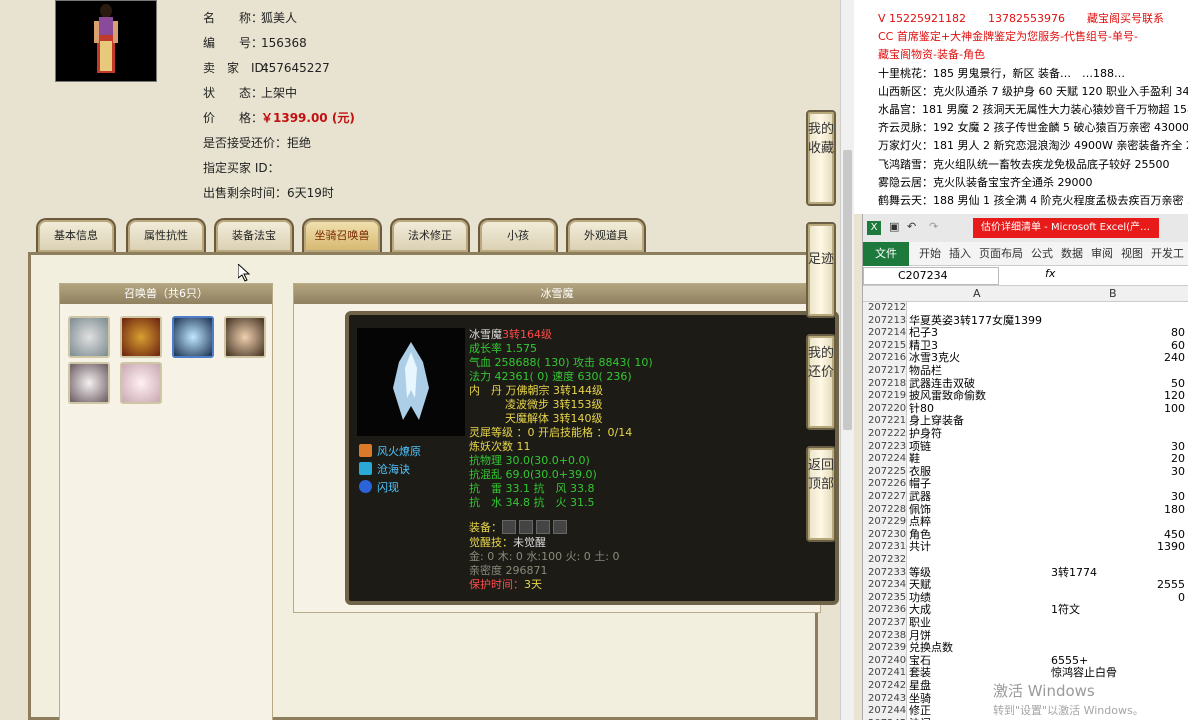 This screenshot has width=1188, height=720. I want to click on row-number: 207240, so click(885, 661).